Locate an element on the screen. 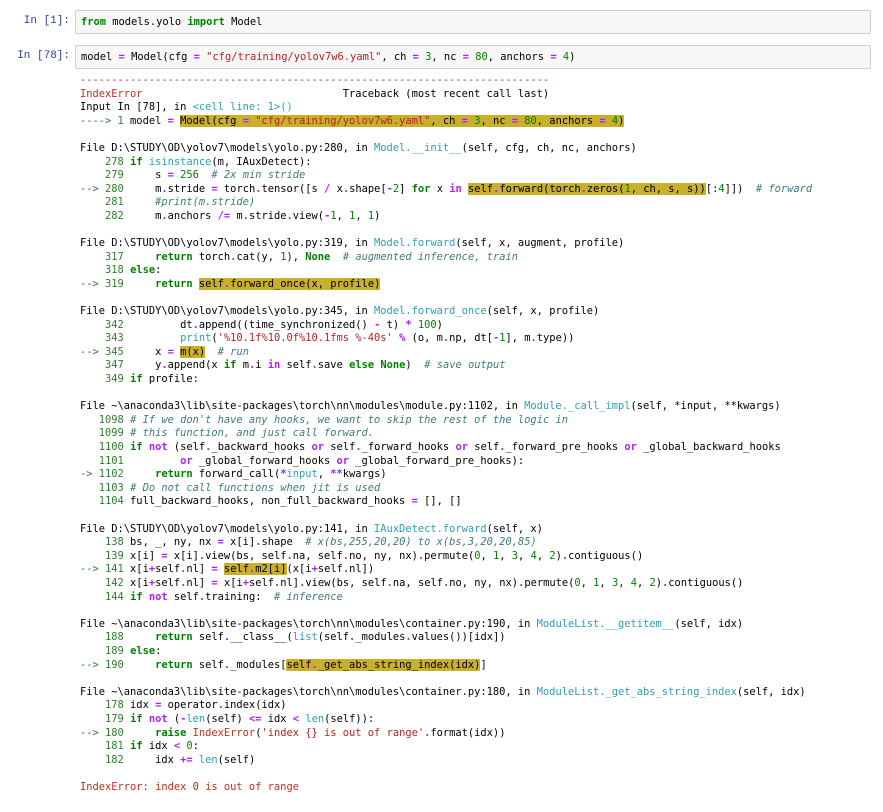  input-line: Input In [78], in is located at coordinates (136, 107).